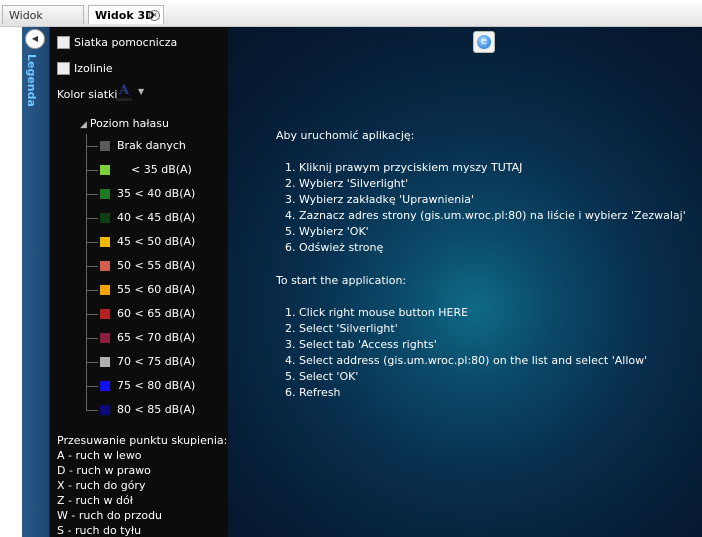  I want to click on legend-item-label: 40 < 45 dB(A), so click(156, 217).